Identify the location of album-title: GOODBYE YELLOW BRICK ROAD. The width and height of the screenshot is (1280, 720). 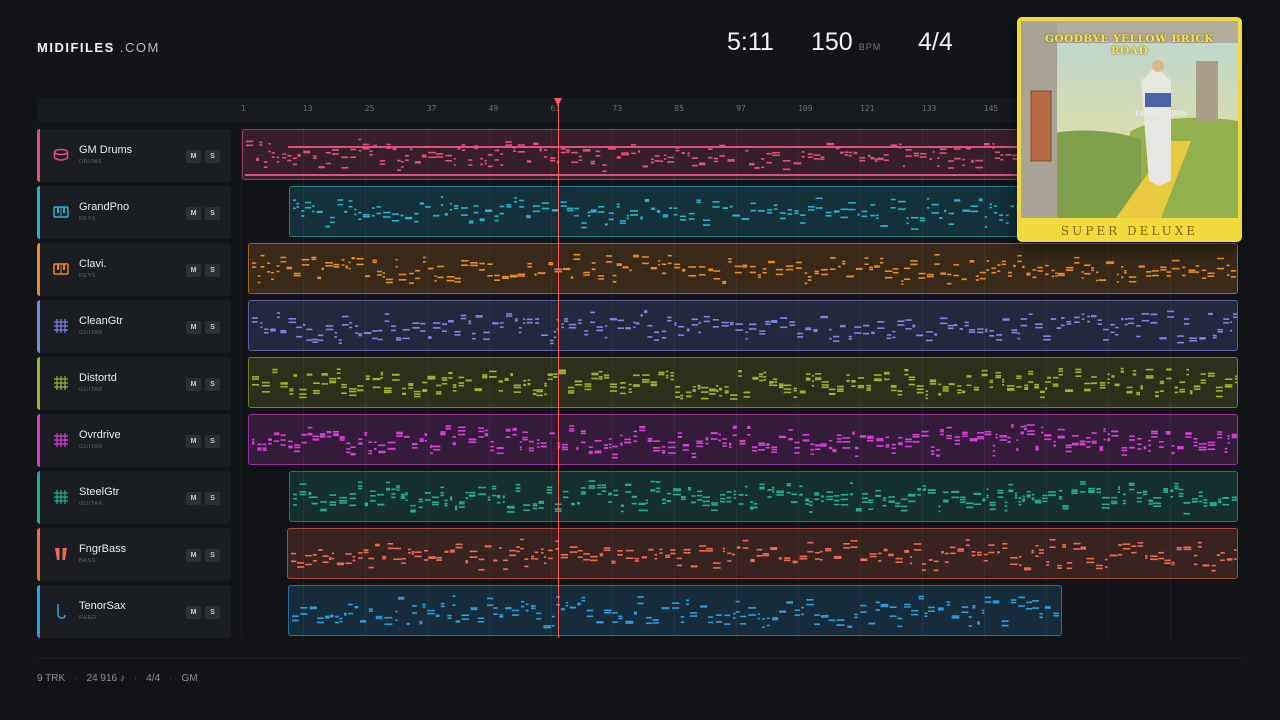
(1129, 45).